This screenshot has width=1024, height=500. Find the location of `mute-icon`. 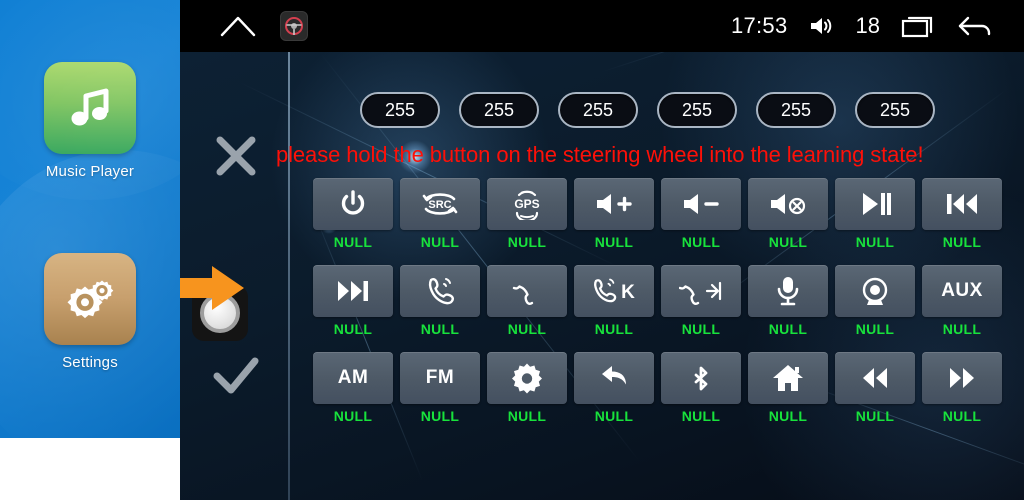

mute-icon is located at coordinates (788, 204).